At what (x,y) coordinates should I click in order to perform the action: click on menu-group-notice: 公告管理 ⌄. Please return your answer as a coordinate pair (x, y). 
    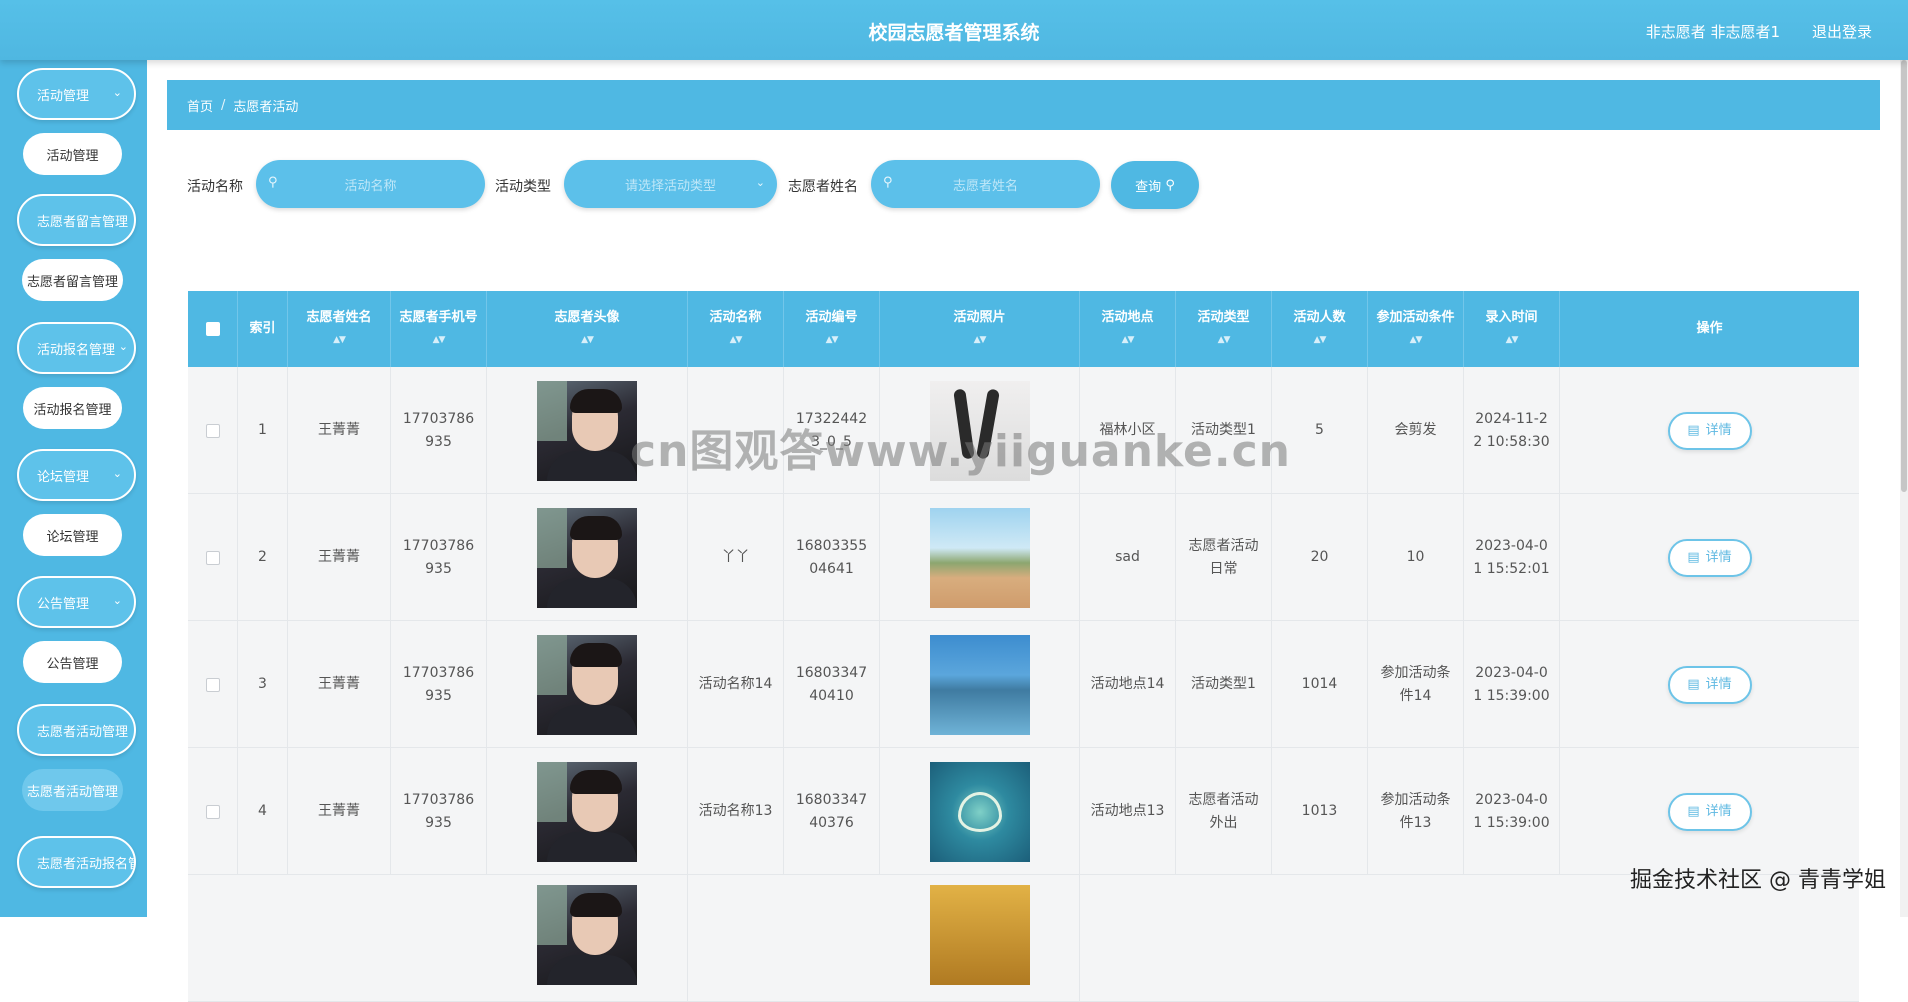
    Looking at the image, I should click on (76, 602).